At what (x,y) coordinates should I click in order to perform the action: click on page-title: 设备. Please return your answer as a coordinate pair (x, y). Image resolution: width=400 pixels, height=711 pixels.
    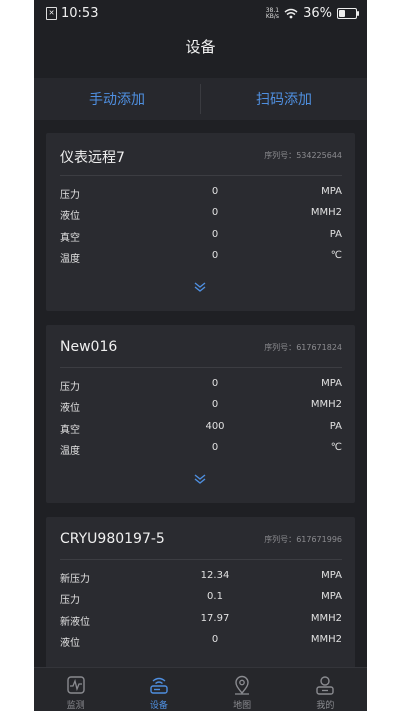
    Looking at the image, I should click on (200, 47).